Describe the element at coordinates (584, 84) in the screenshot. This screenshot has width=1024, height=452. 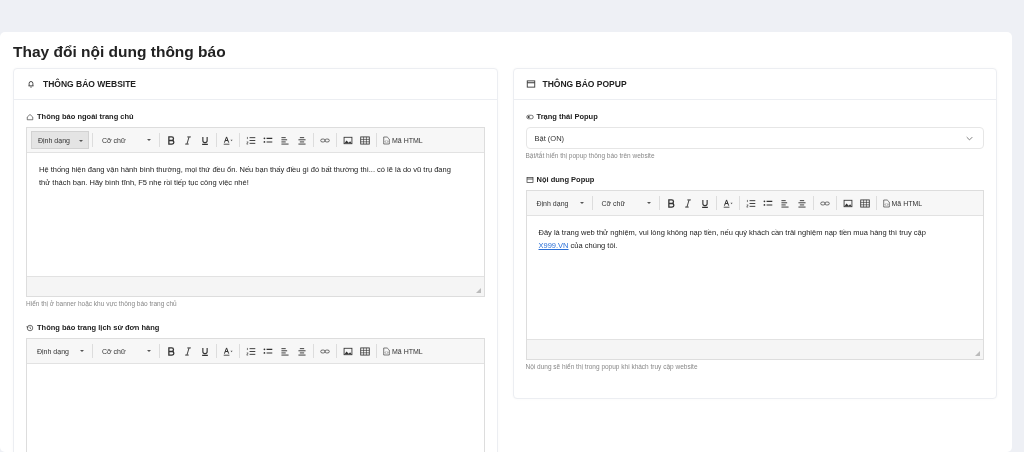
I see `card-title: THÔNG BÁO POPUP` at that location.